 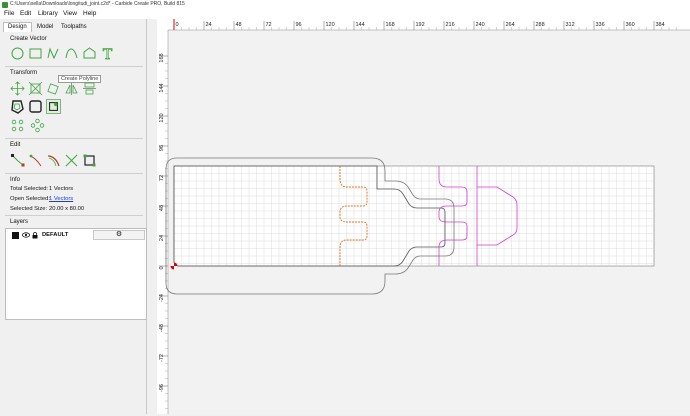 I want to click on ruler-x-label: 336, so click(x=600, y=25).